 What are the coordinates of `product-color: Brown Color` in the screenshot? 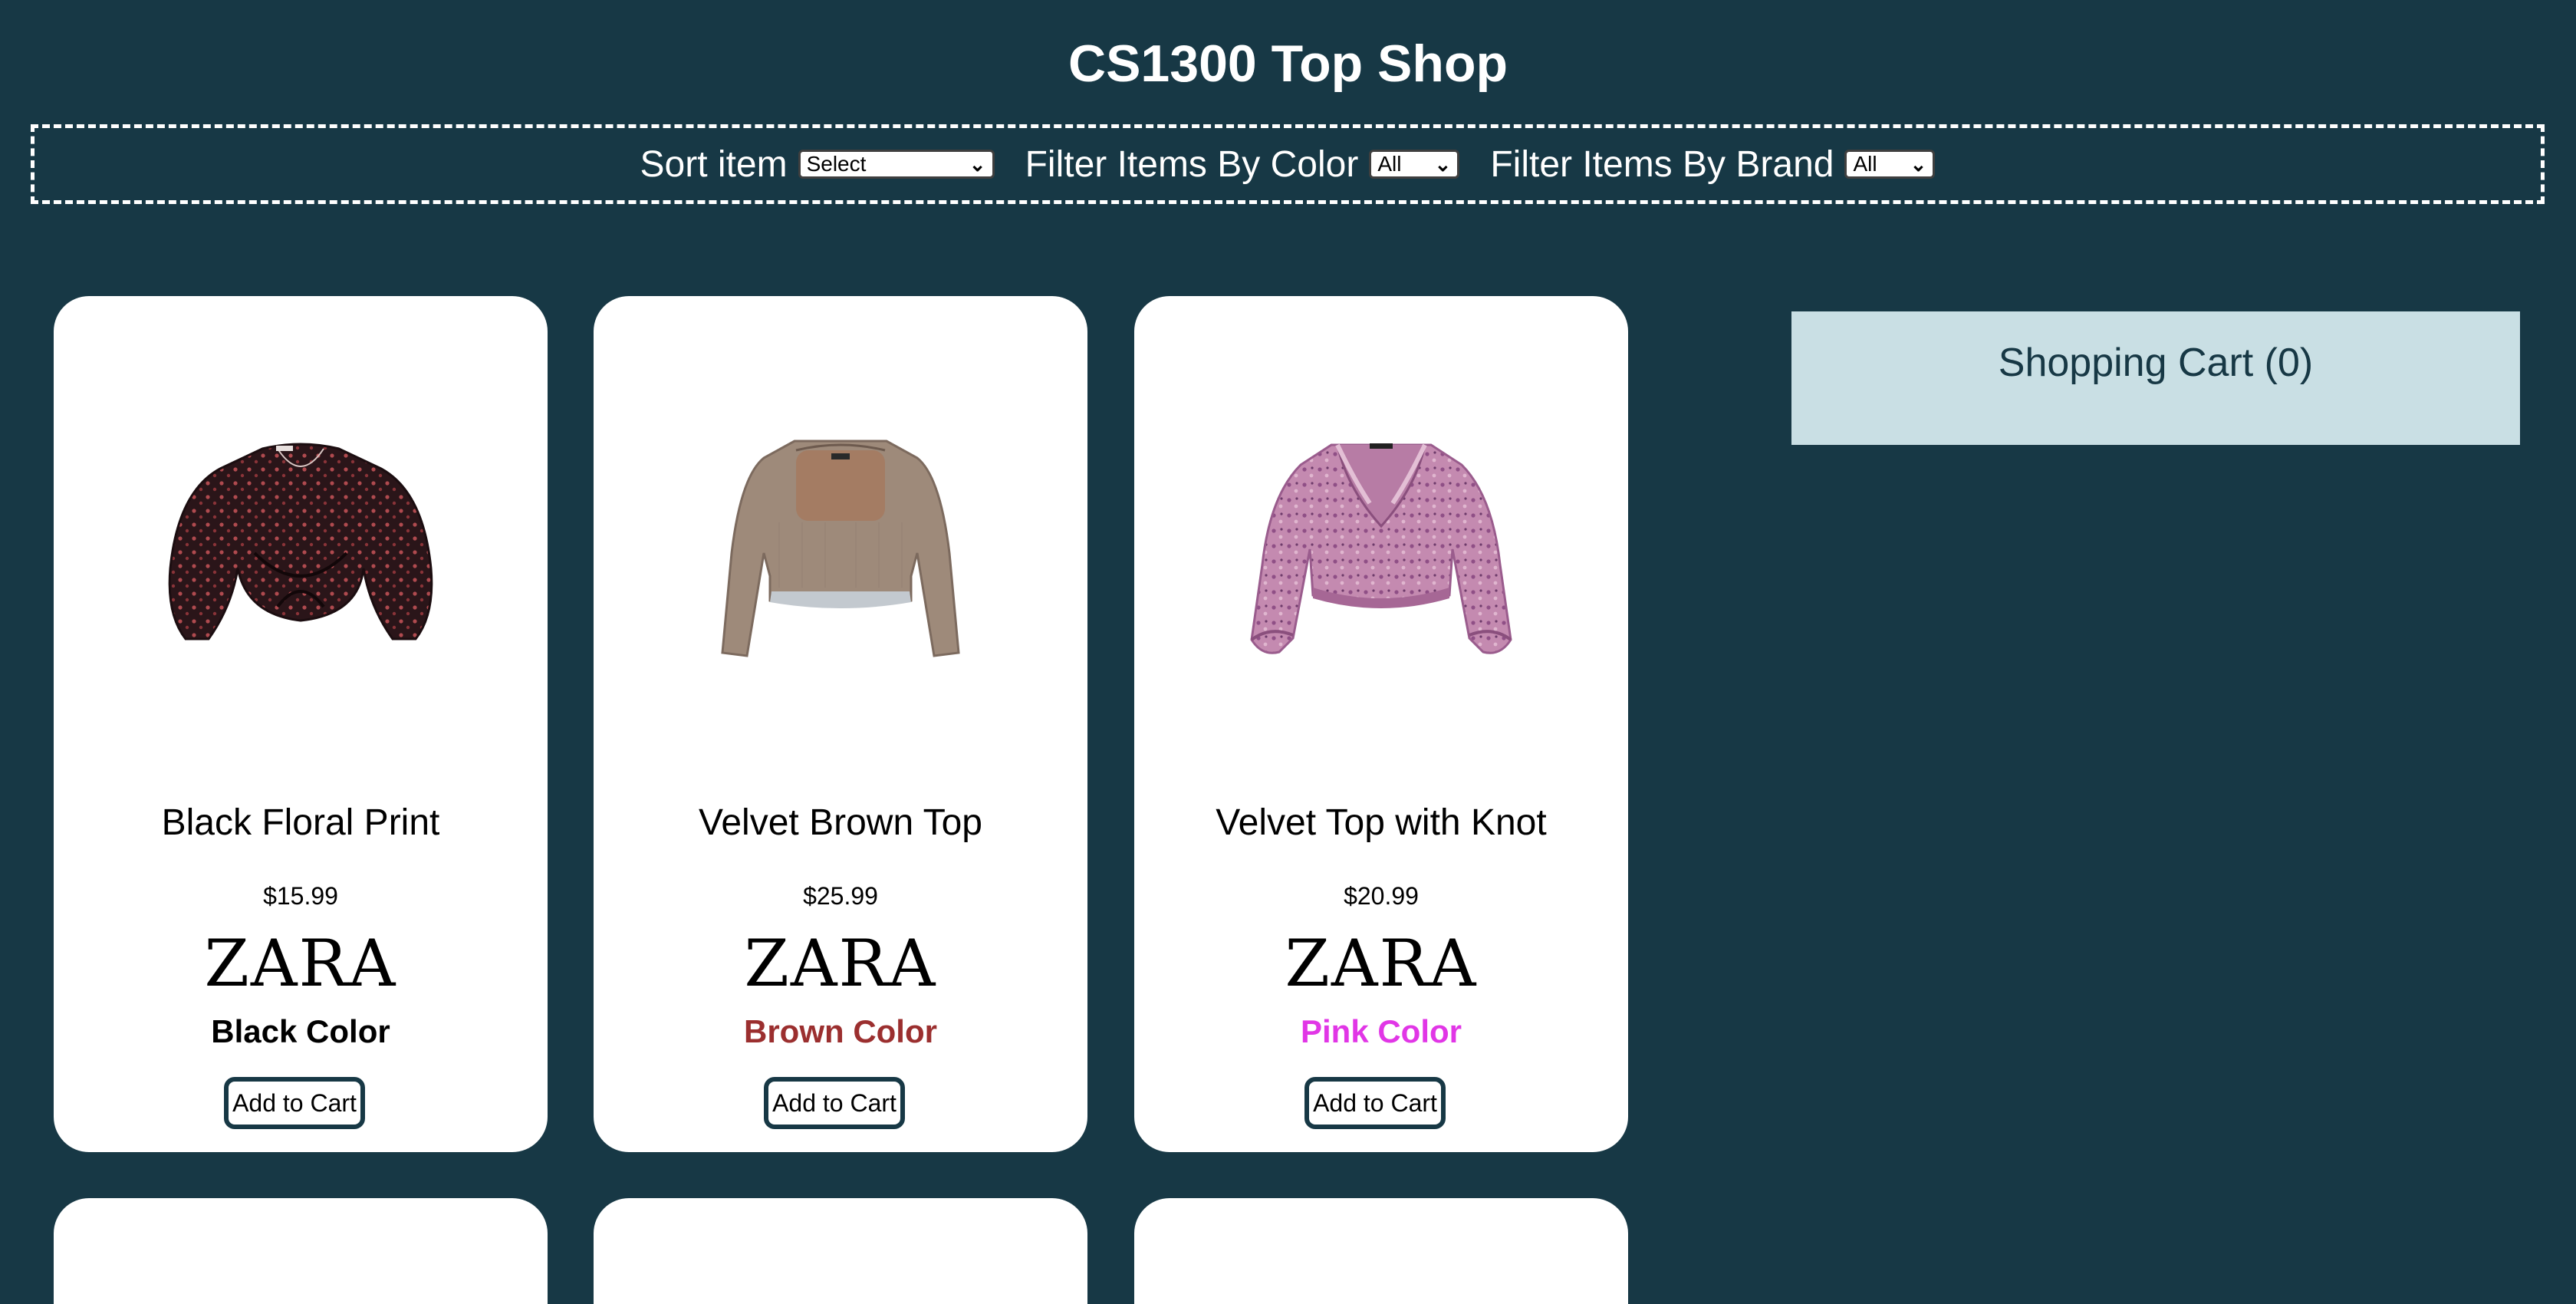 It's located at (840, 1031).